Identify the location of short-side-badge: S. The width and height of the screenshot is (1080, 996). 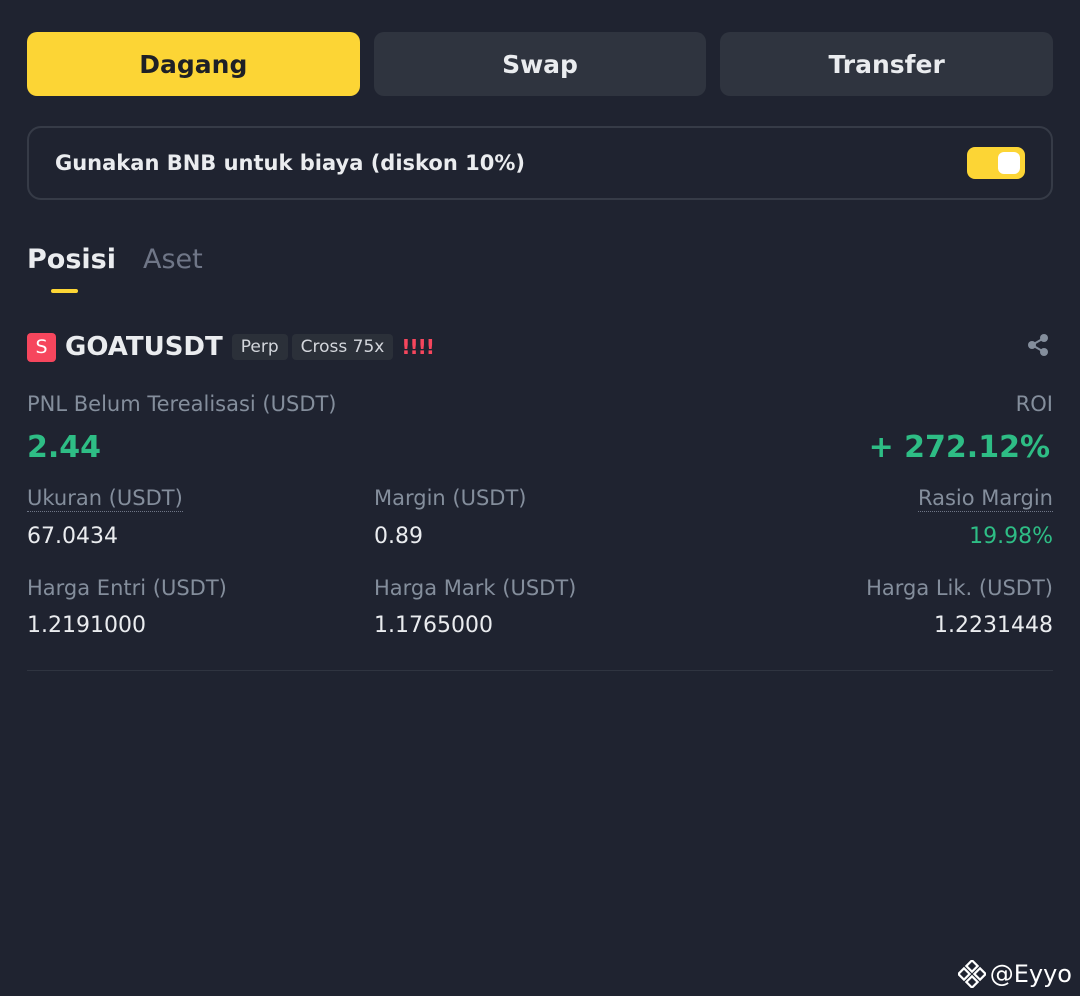
(41, 347).